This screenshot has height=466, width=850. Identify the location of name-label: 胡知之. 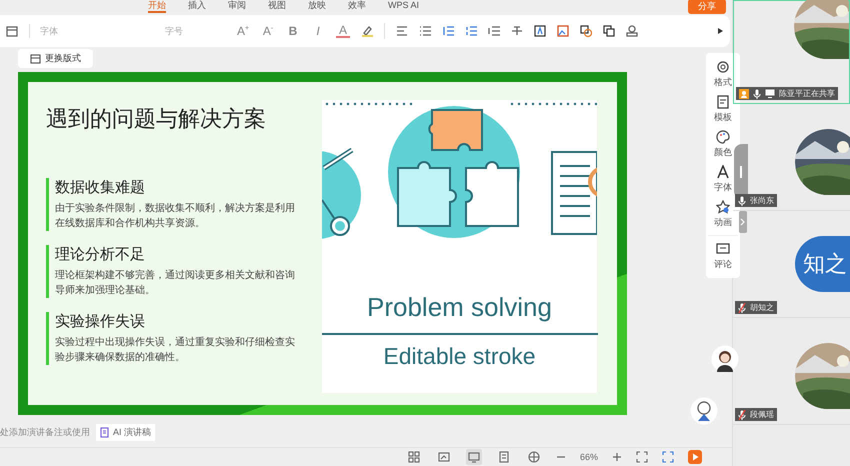
(756, 307).